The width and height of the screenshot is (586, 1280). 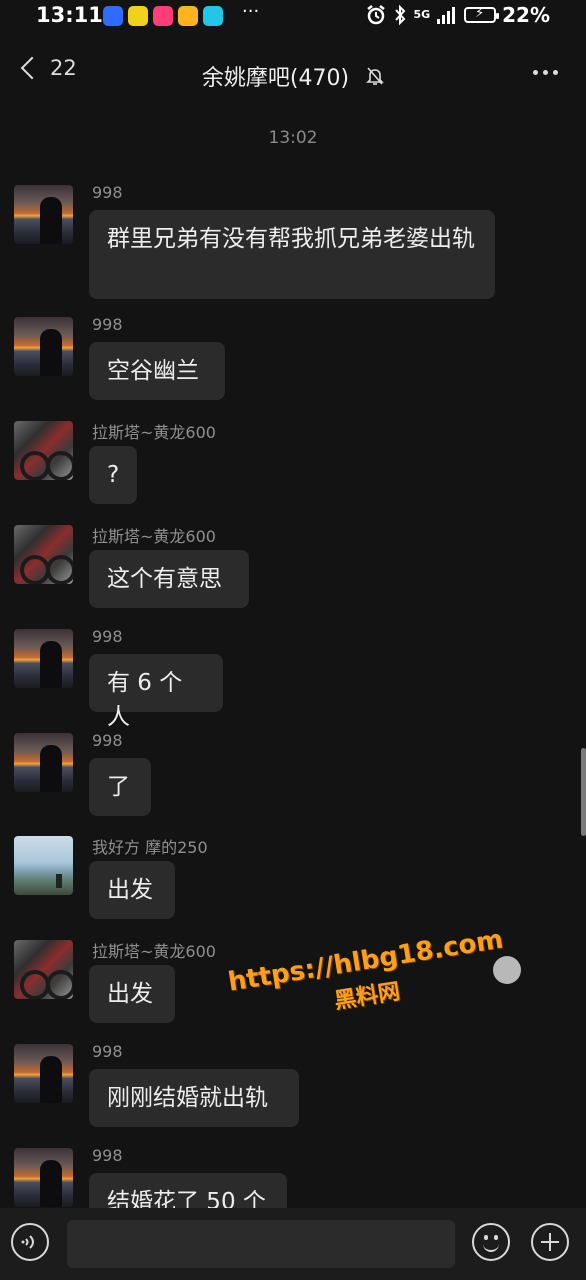 I want to click on input-bar, so click(x=293, y=1244).